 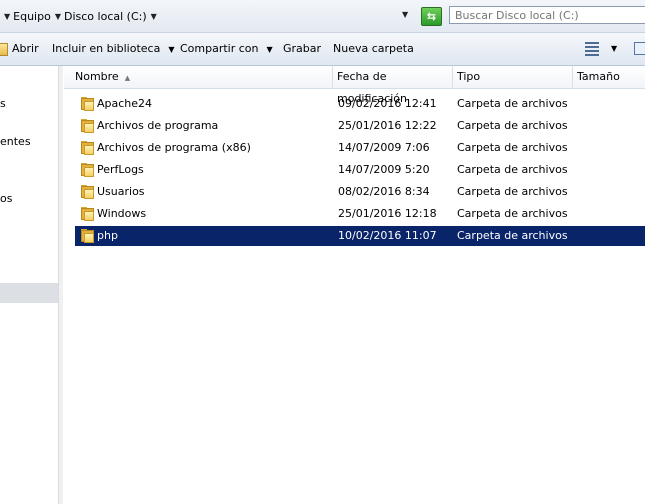 What do you see at coordinates (121, 191) in the screenshot?
I see `file-name: Usuarios` at bounding box center [121, 191].